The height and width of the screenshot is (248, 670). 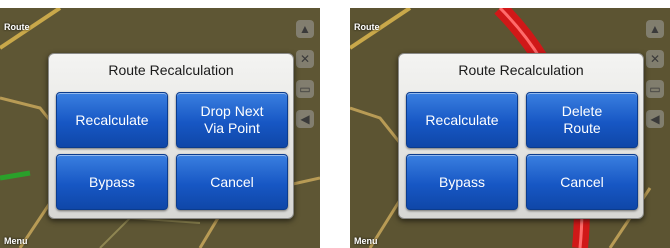 What do you see at coordinates (582, 120) in the screenshot?
I see `delete-route-button: Delete Route` at bounding box center [582, 120].